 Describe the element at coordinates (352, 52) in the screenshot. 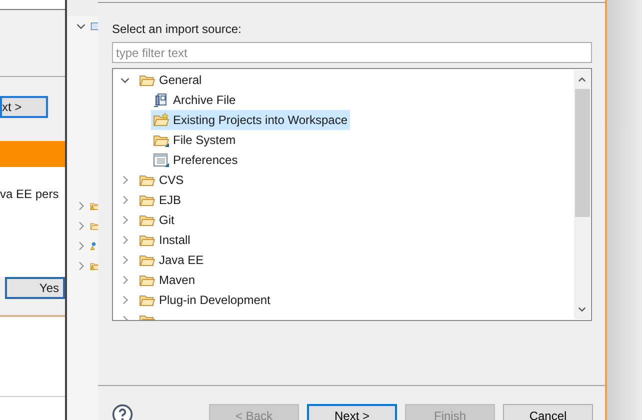

I see `filter-field: type filter text` at that location.